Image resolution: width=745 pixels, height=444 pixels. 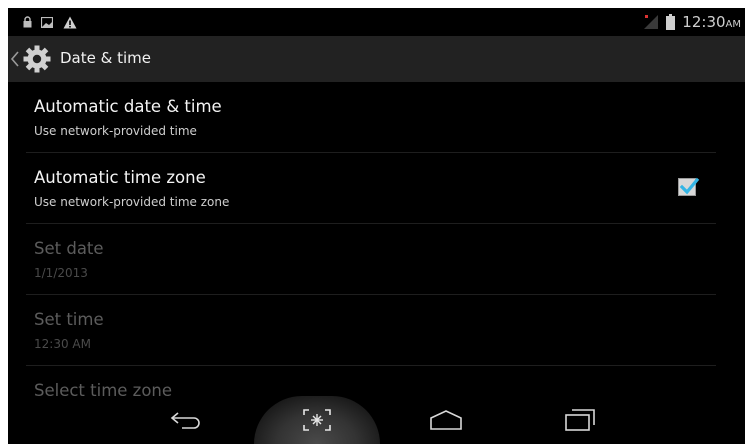 I want to click on battery-icon, so click(x=670, y=22).